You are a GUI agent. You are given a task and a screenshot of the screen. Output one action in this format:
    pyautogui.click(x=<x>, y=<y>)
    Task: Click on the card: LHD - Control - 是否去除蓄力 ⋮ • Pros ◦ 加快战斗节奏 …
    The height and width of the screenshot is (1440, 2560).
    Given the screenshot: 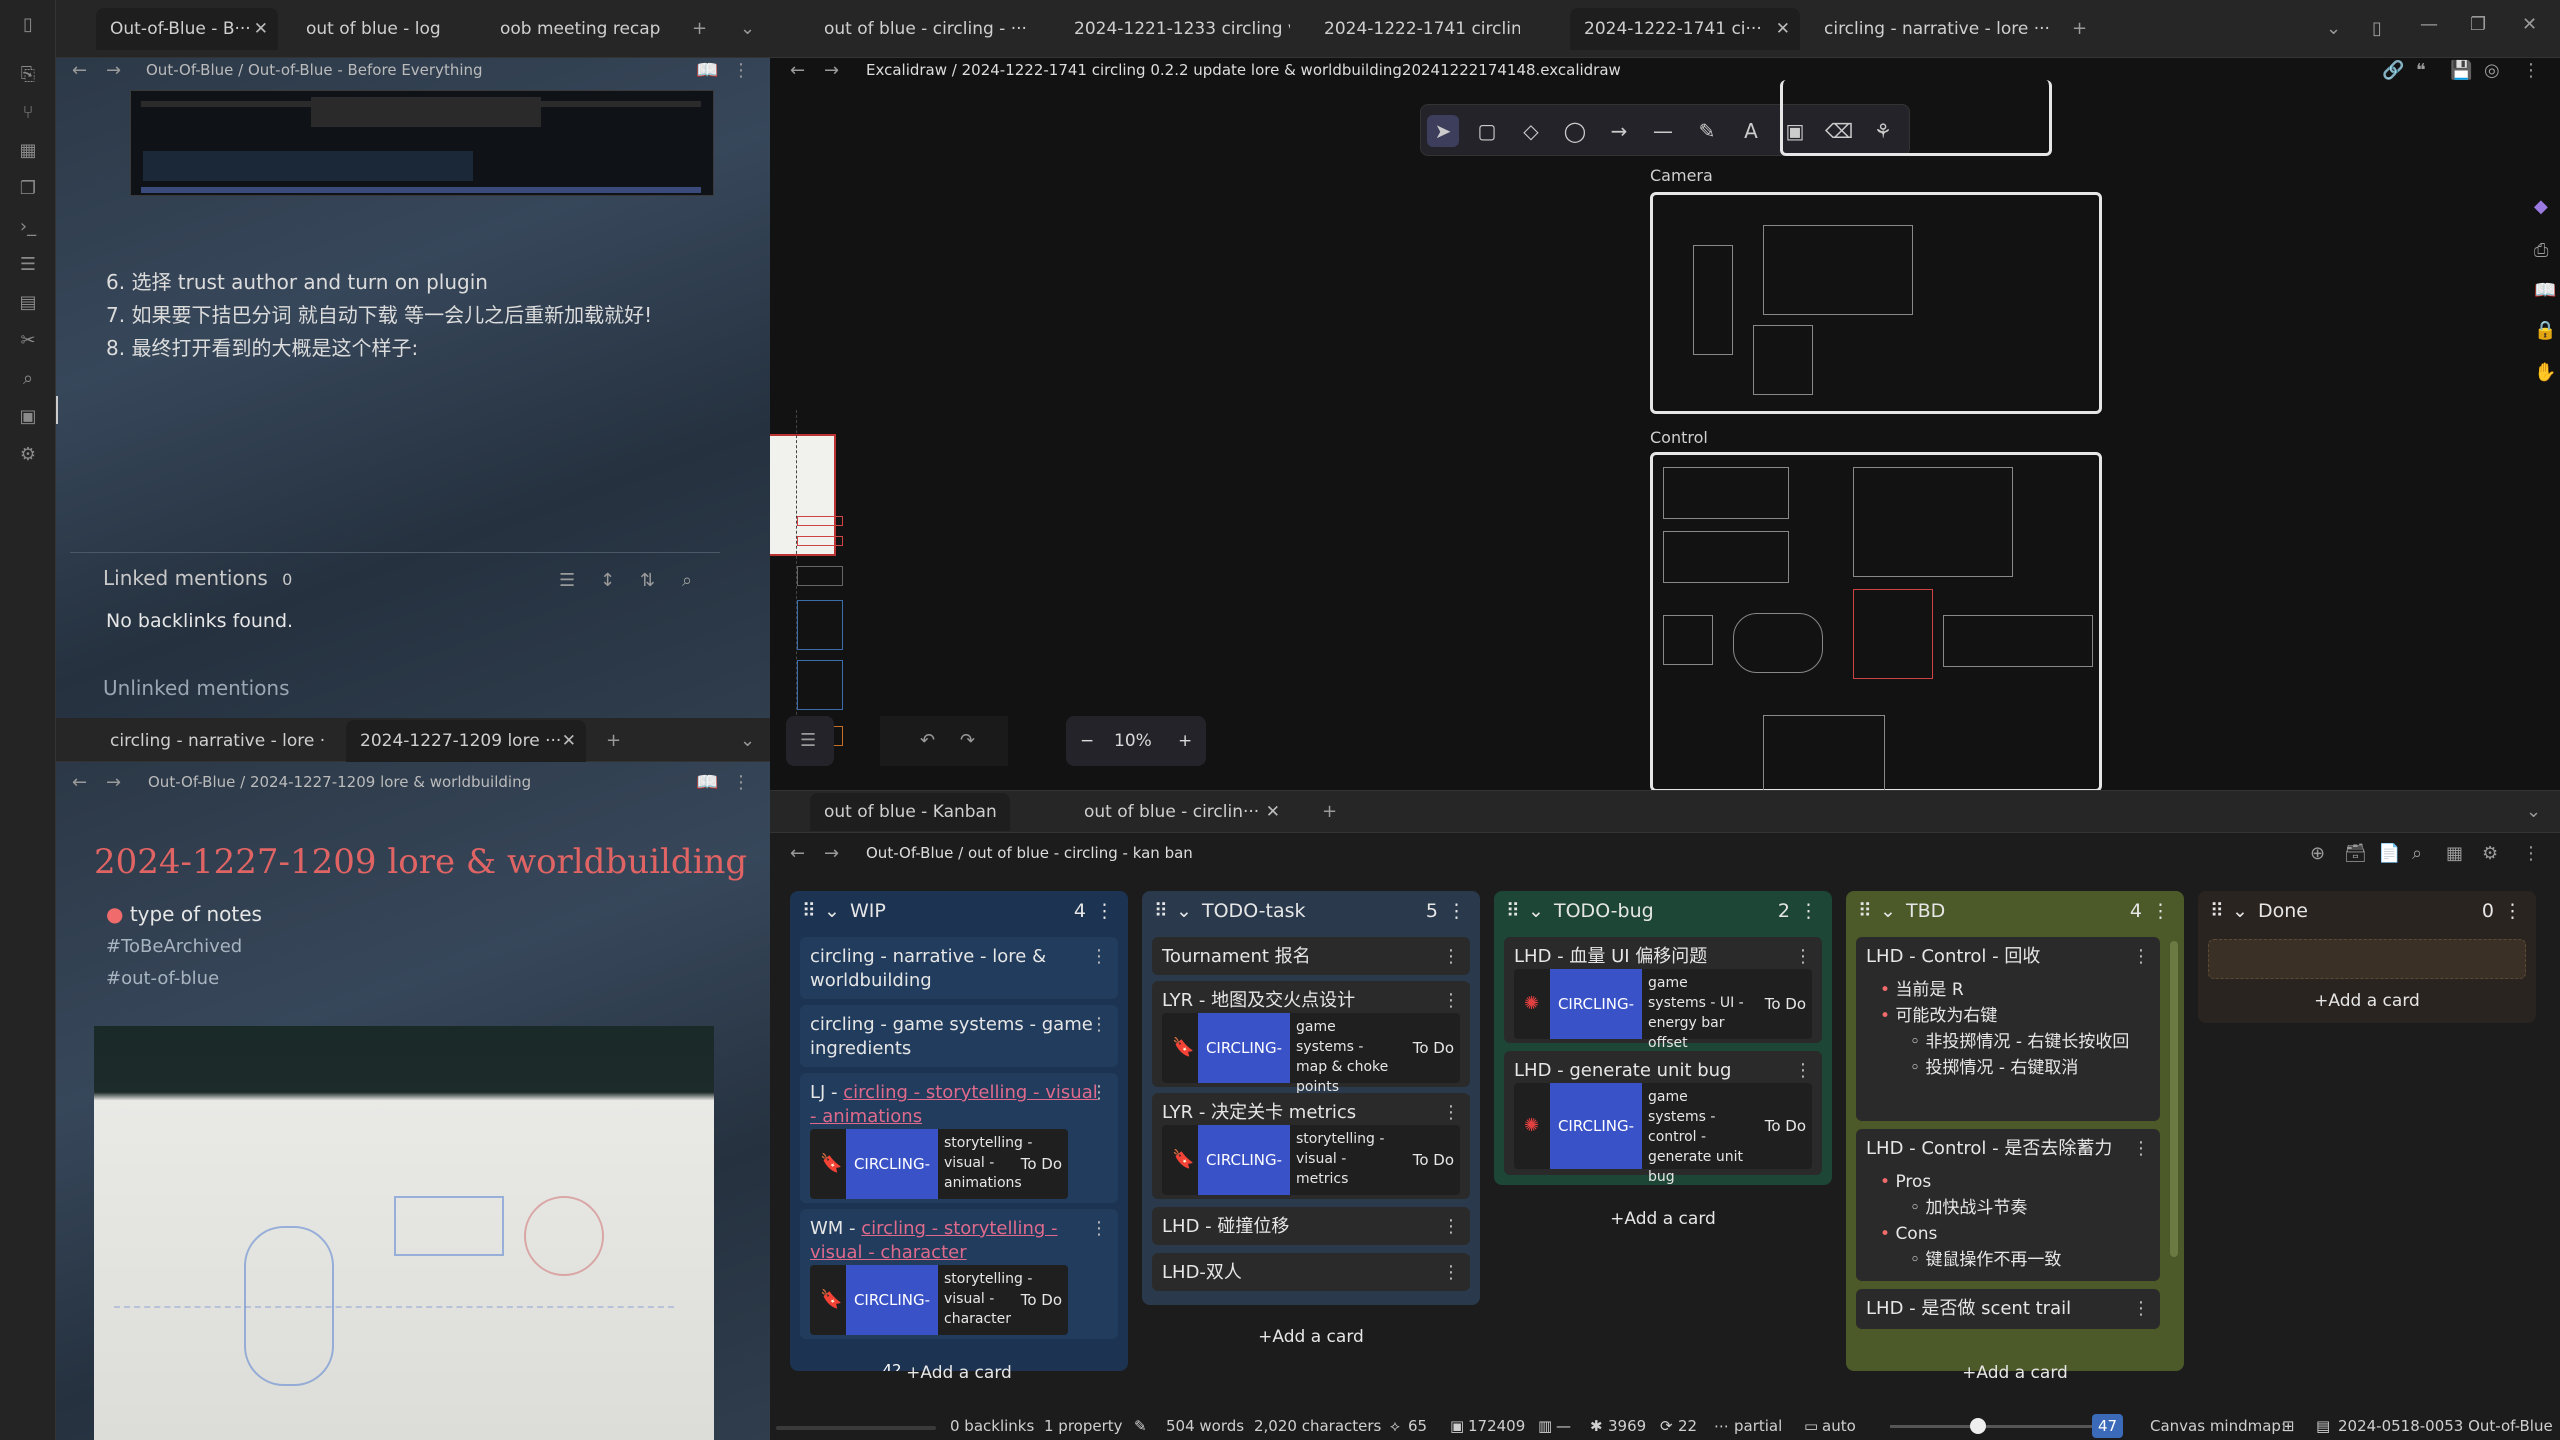 What is the action you would take?
    pyautogui.click(x=2008, y=1205)
    